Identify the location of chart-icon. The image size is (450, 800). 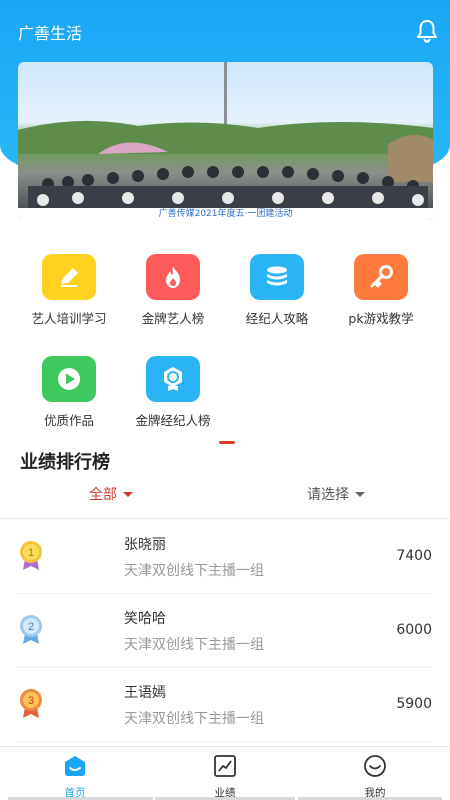
(225, 766).